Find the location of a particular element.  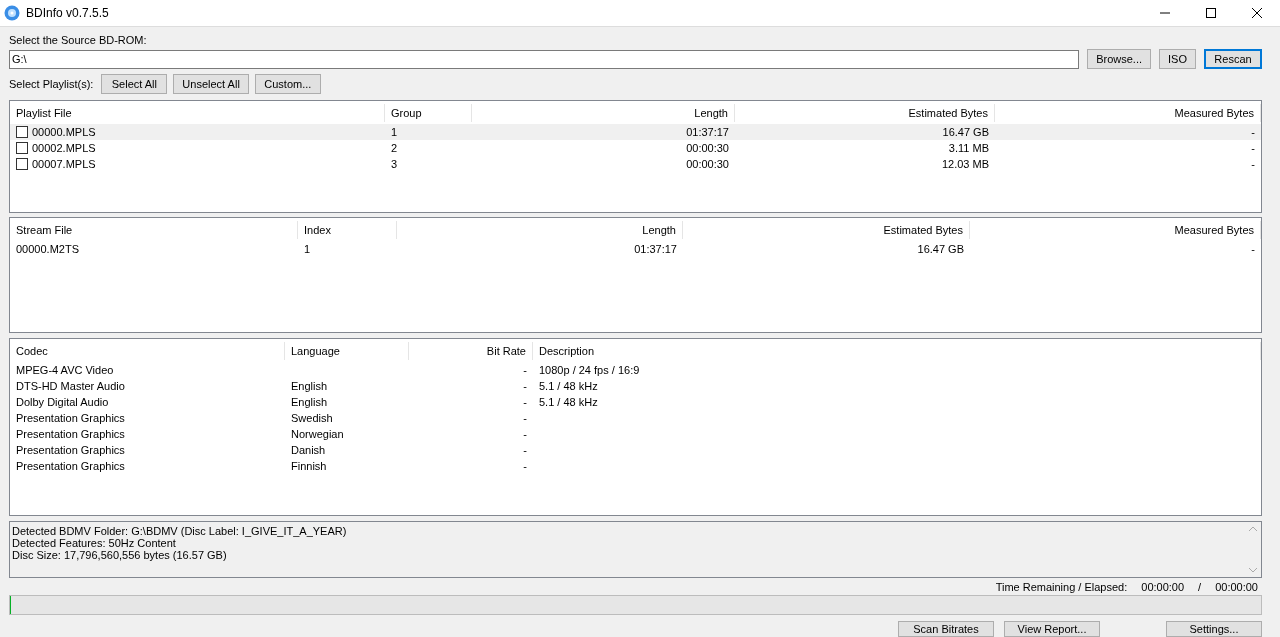

table-cell: Norwegian is located at coordinates (317, 434).